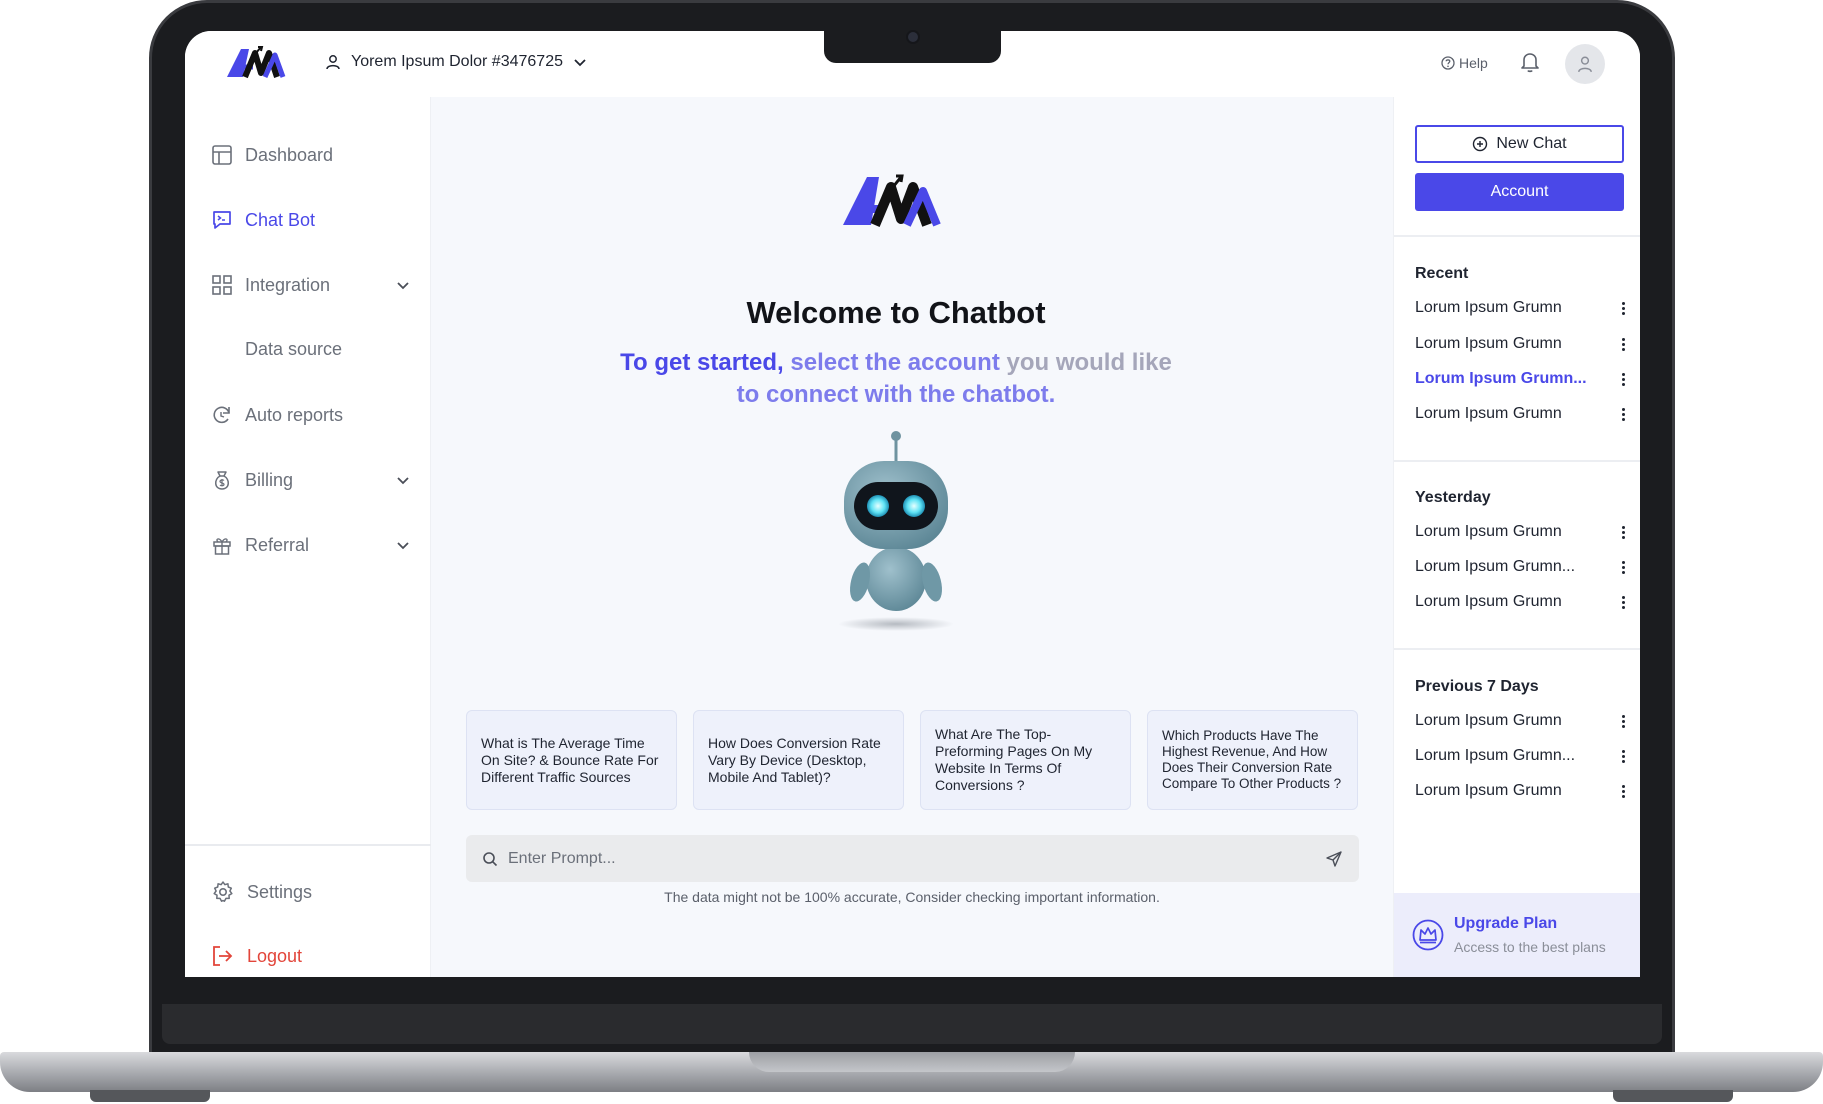 The height and width of the screenshot is (1104, 1823). What do you see at coordinates (222, 480) in the screenshot?
I see `money-icon` at bounding box center [222, 480].